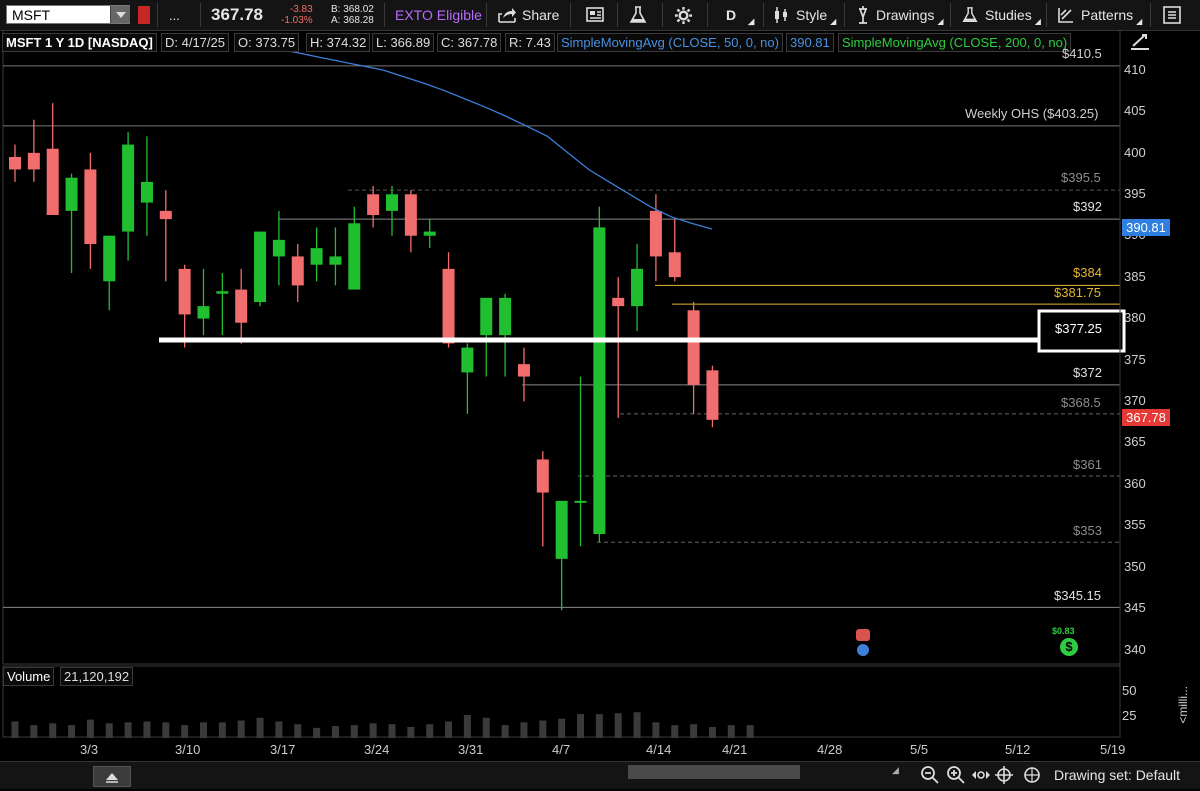 This screenshot has height=791, width=1200. I want to click on chart-title: MSFT 1 Y 1D [NASDAQ], so click(79, 42).